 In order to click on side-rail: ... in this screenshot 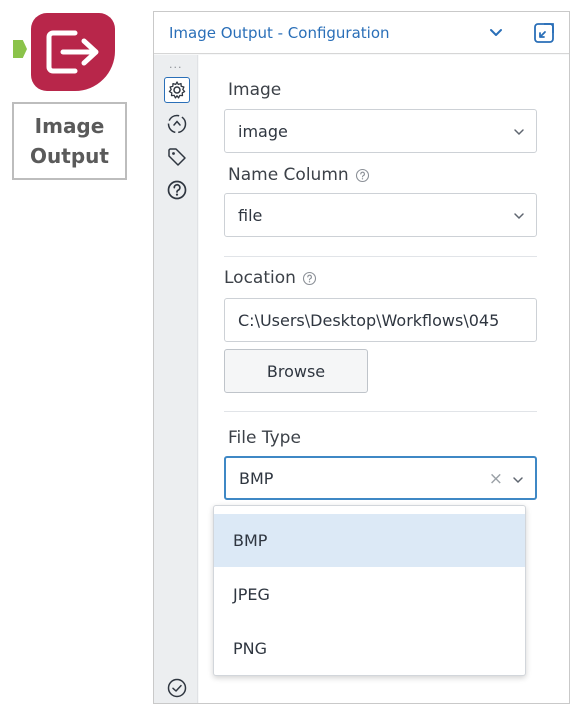, I will do `click(176, 379)`.